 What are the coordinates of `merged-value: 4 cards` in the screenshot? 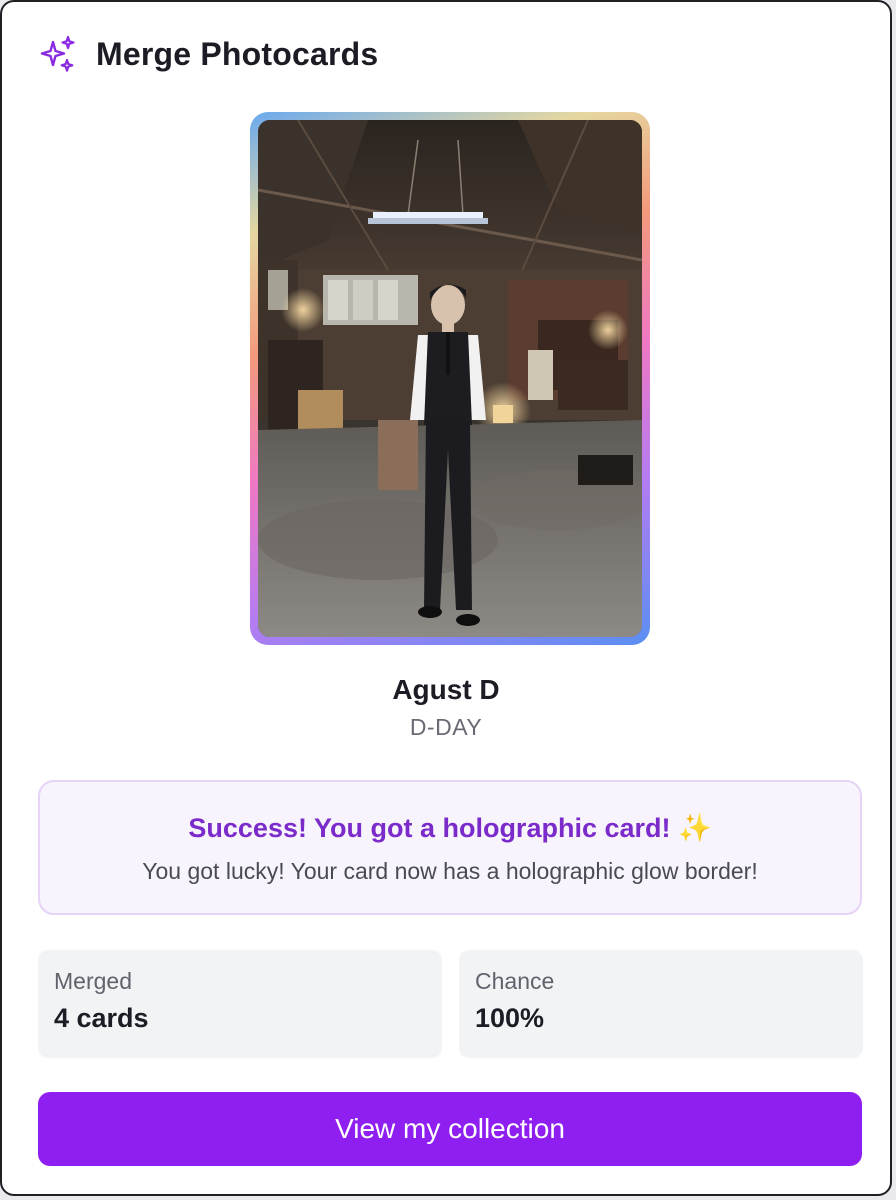 It's located at (101, 1018).